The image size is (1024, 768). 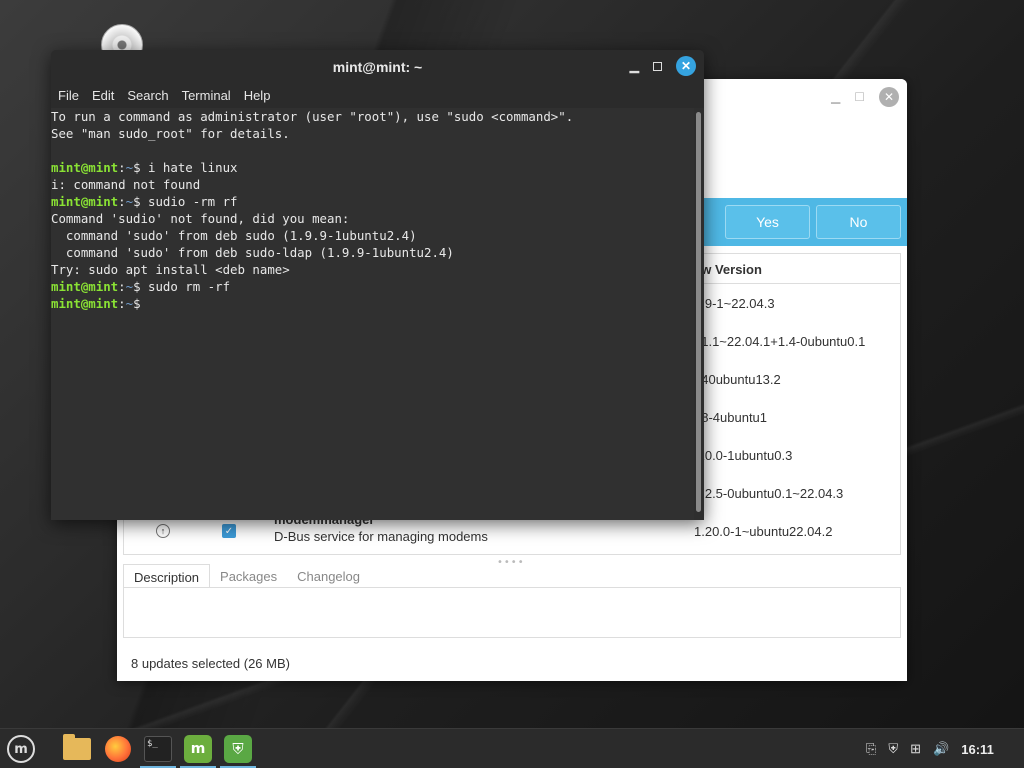 What do you see at coordinates (512, 612) in the screenshot?
I see `description-panel` at bounding box center [512, 612].